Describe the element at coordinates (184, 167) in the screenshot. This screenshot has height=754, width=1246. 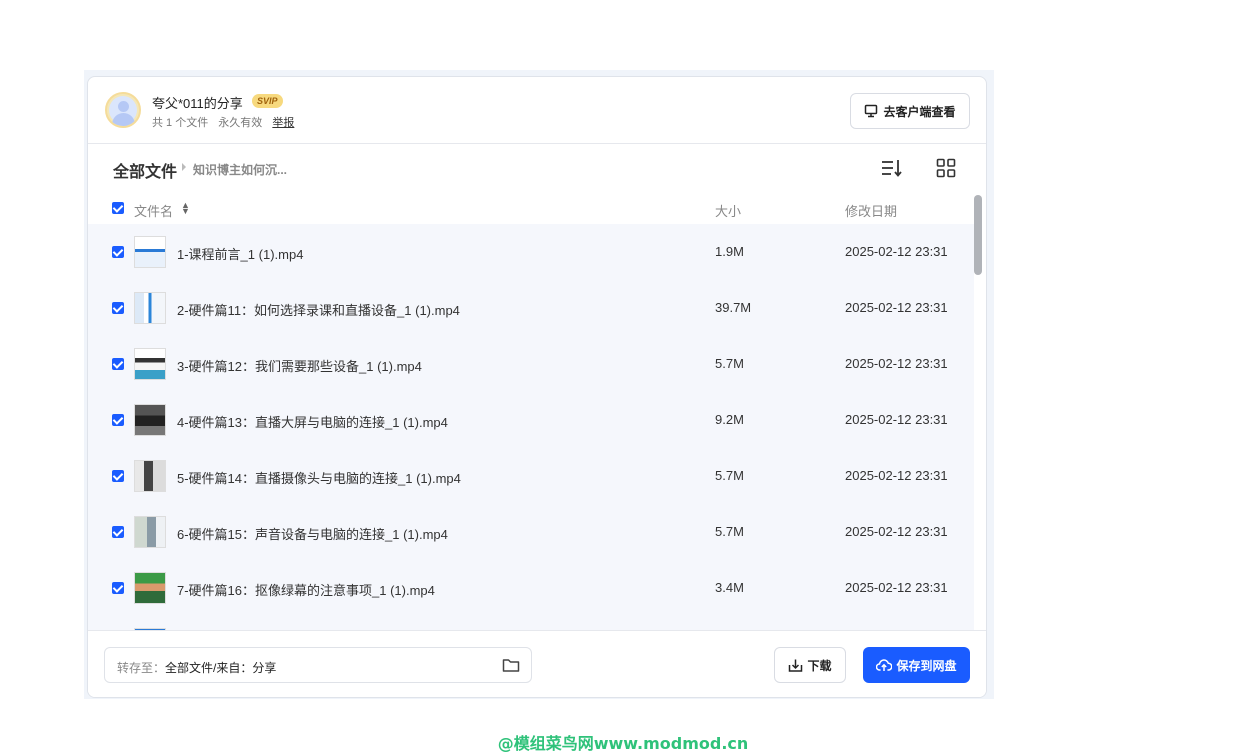
I see `breadcrumb-separator-icon` at that location.